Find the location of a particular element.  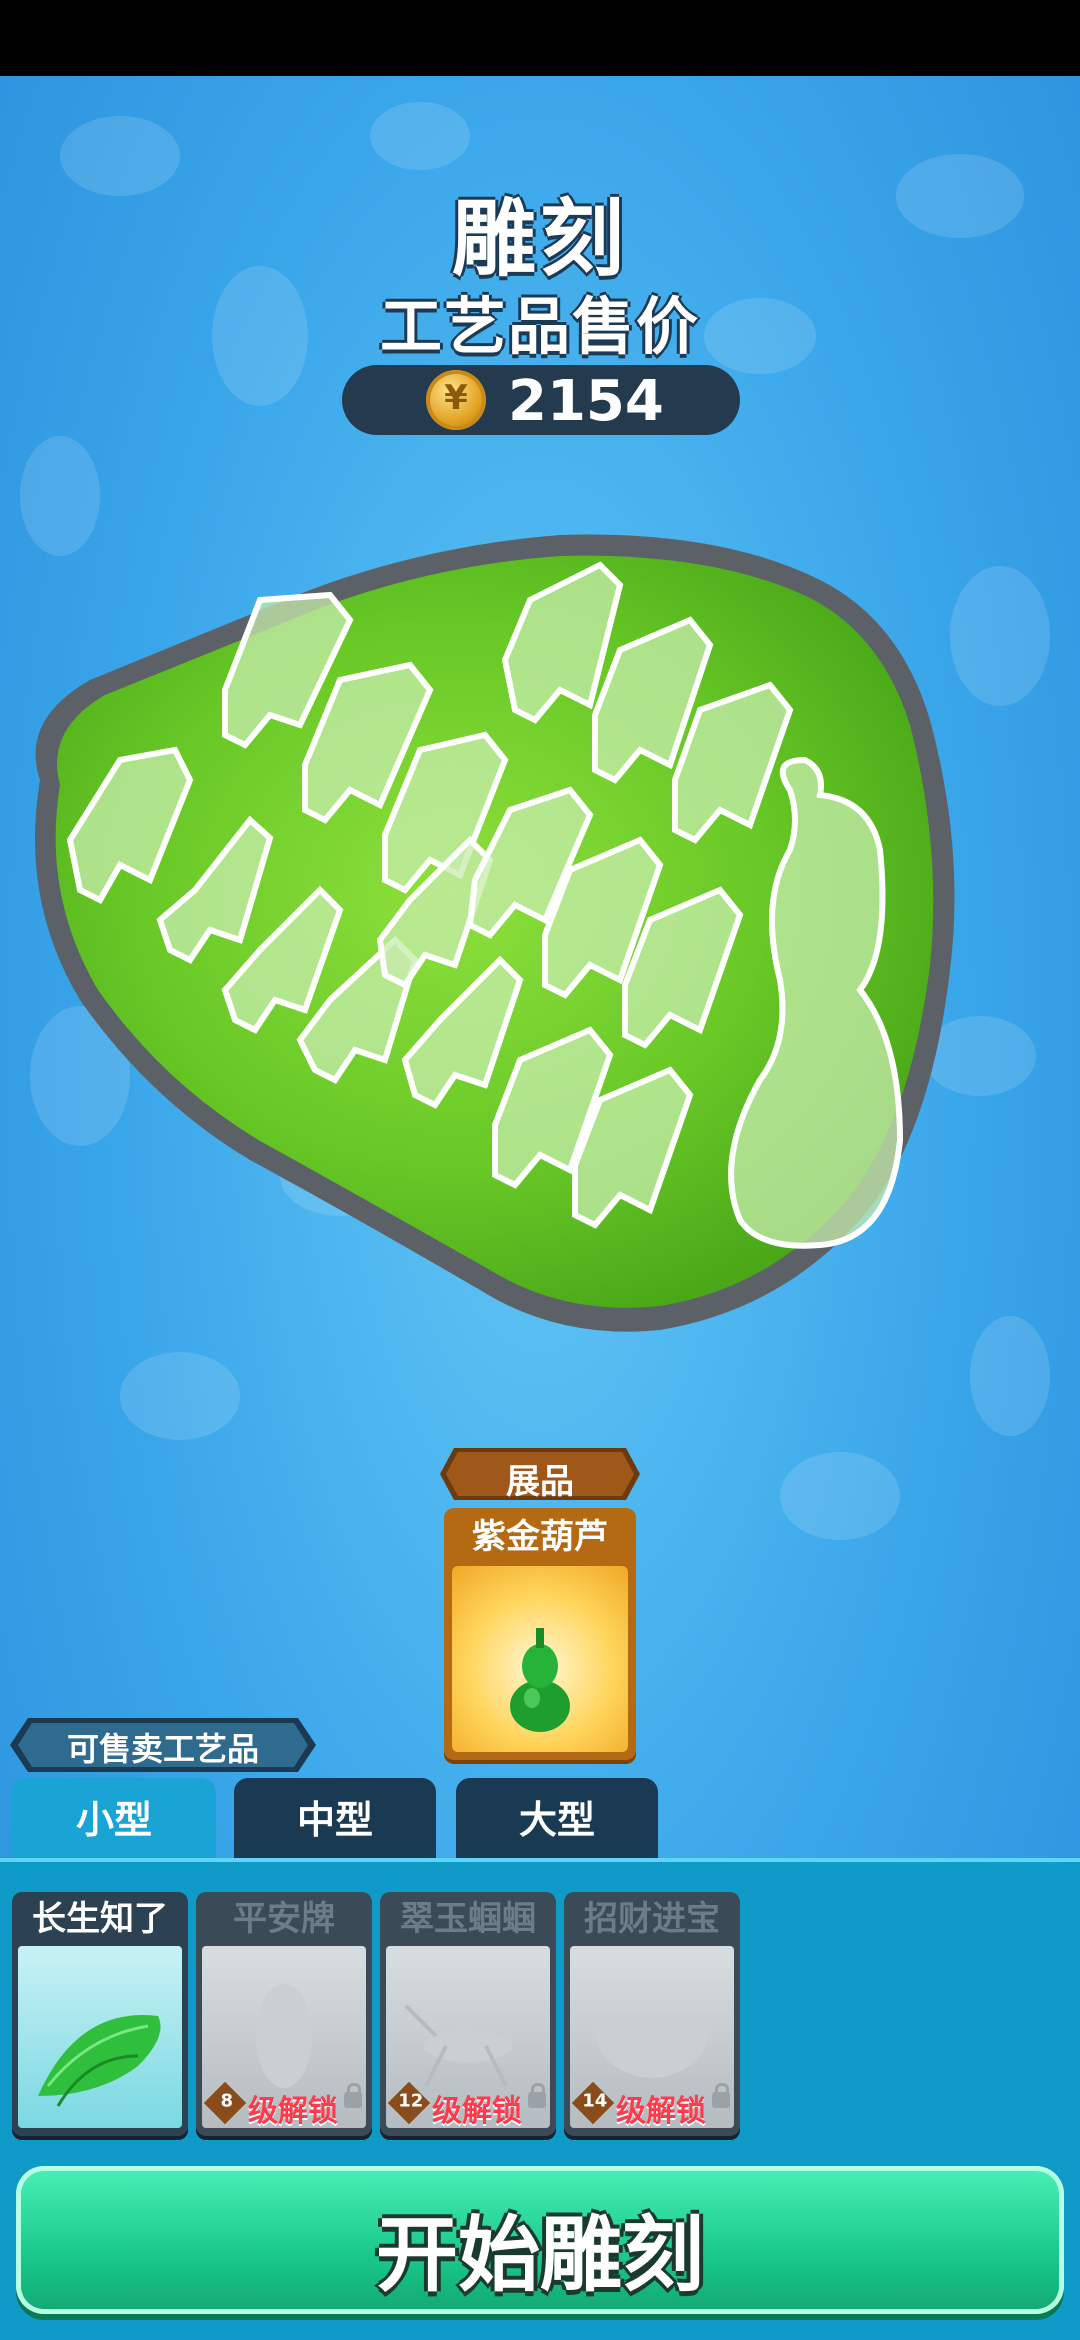

lock-row: 8 级解锁 is located at coordinates (284, 2105).